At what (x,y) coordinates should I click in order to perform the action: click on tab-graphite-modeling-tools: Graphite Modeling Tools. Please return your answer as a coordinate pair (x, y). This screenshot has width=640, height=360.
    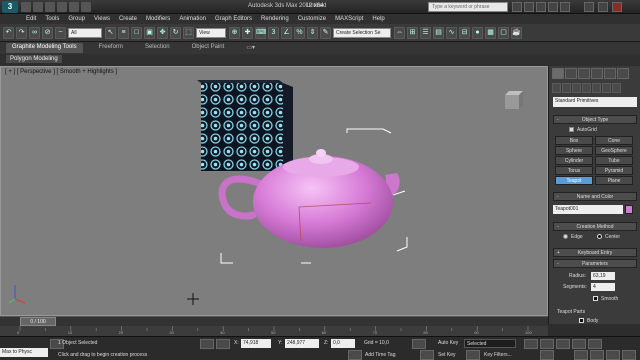
    Looking at the image, I should click on (44, 48).